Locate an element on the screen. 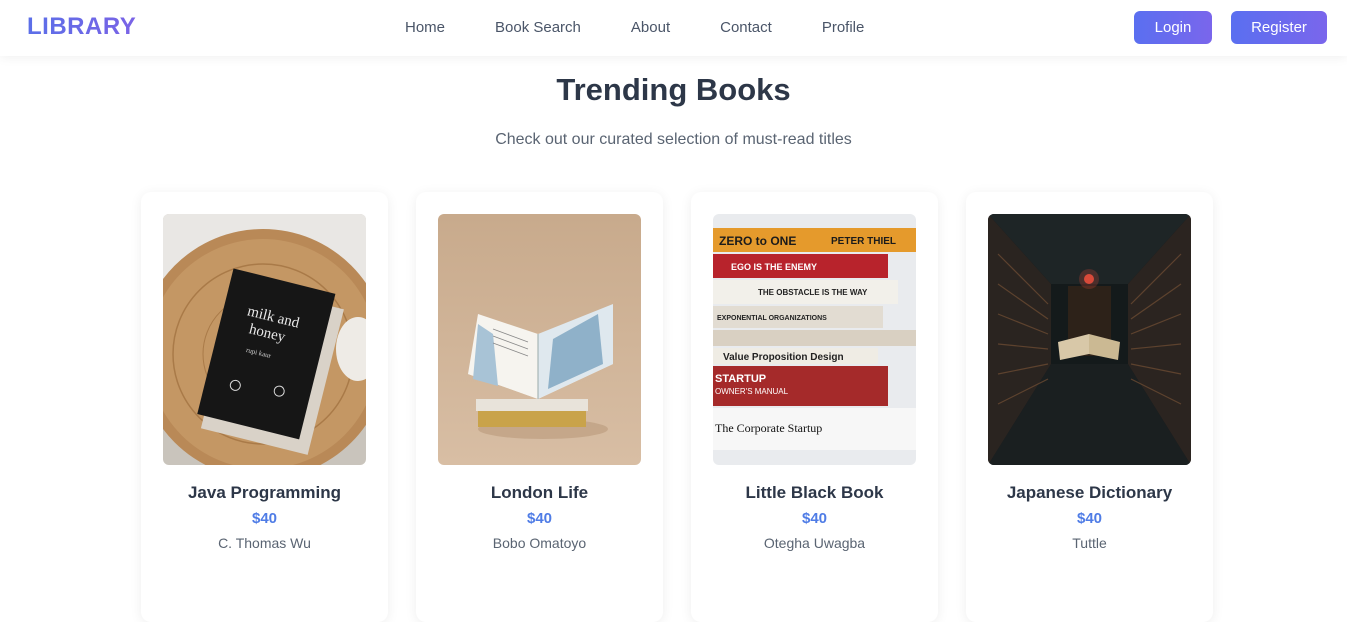 The height and width of the screenshot is (622, 1347). book-author: C. Thomas Wu is located at coordinates (264, 543).